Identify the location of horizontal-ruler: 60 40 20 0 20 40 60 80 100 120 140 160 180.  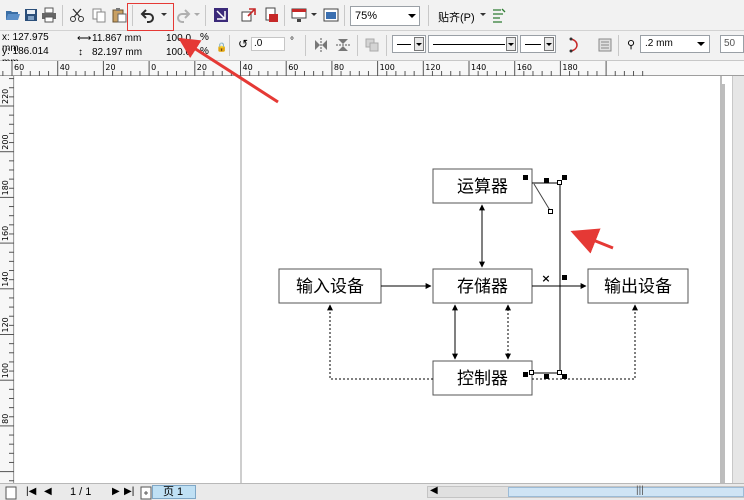
(372, 68).